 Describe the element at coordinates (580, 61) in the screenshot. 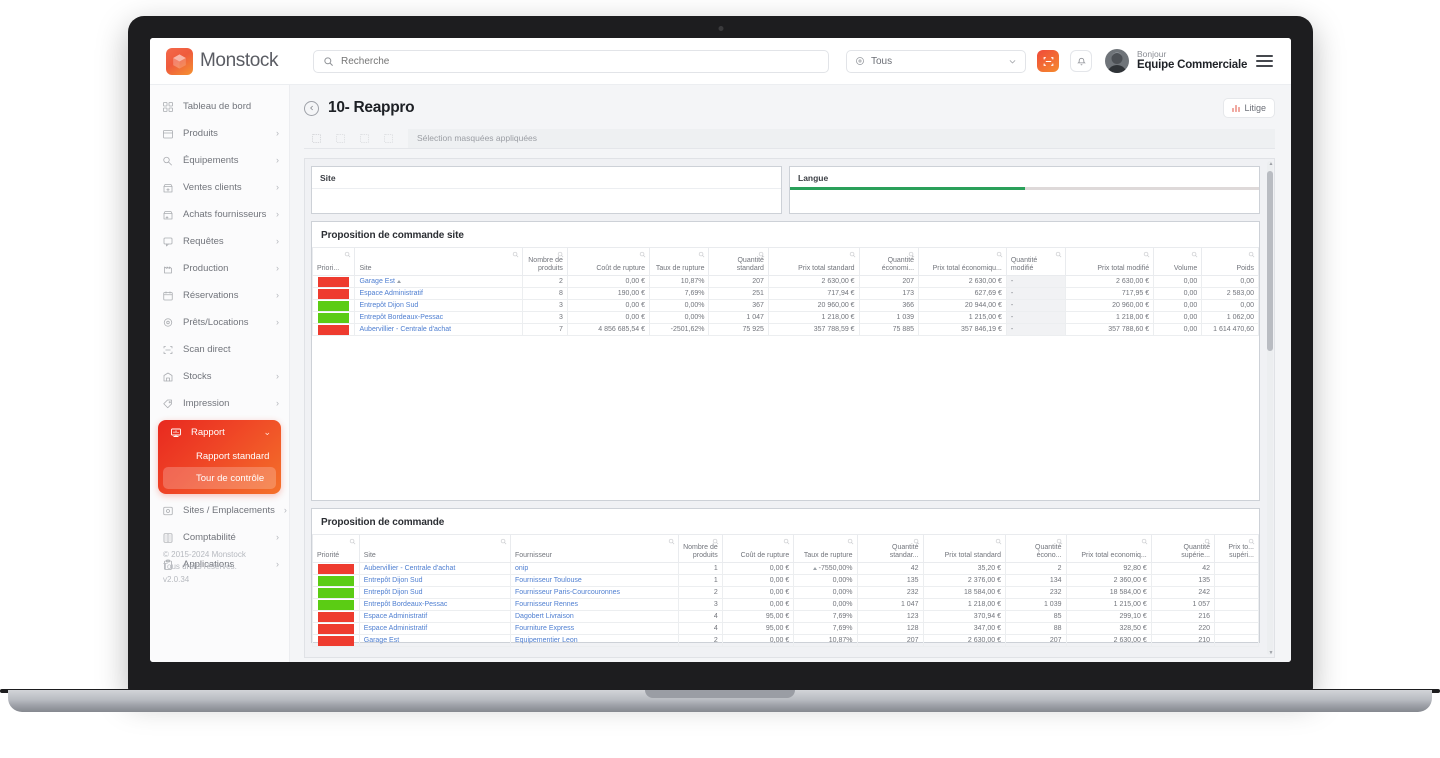

I see `search-input` at that location.